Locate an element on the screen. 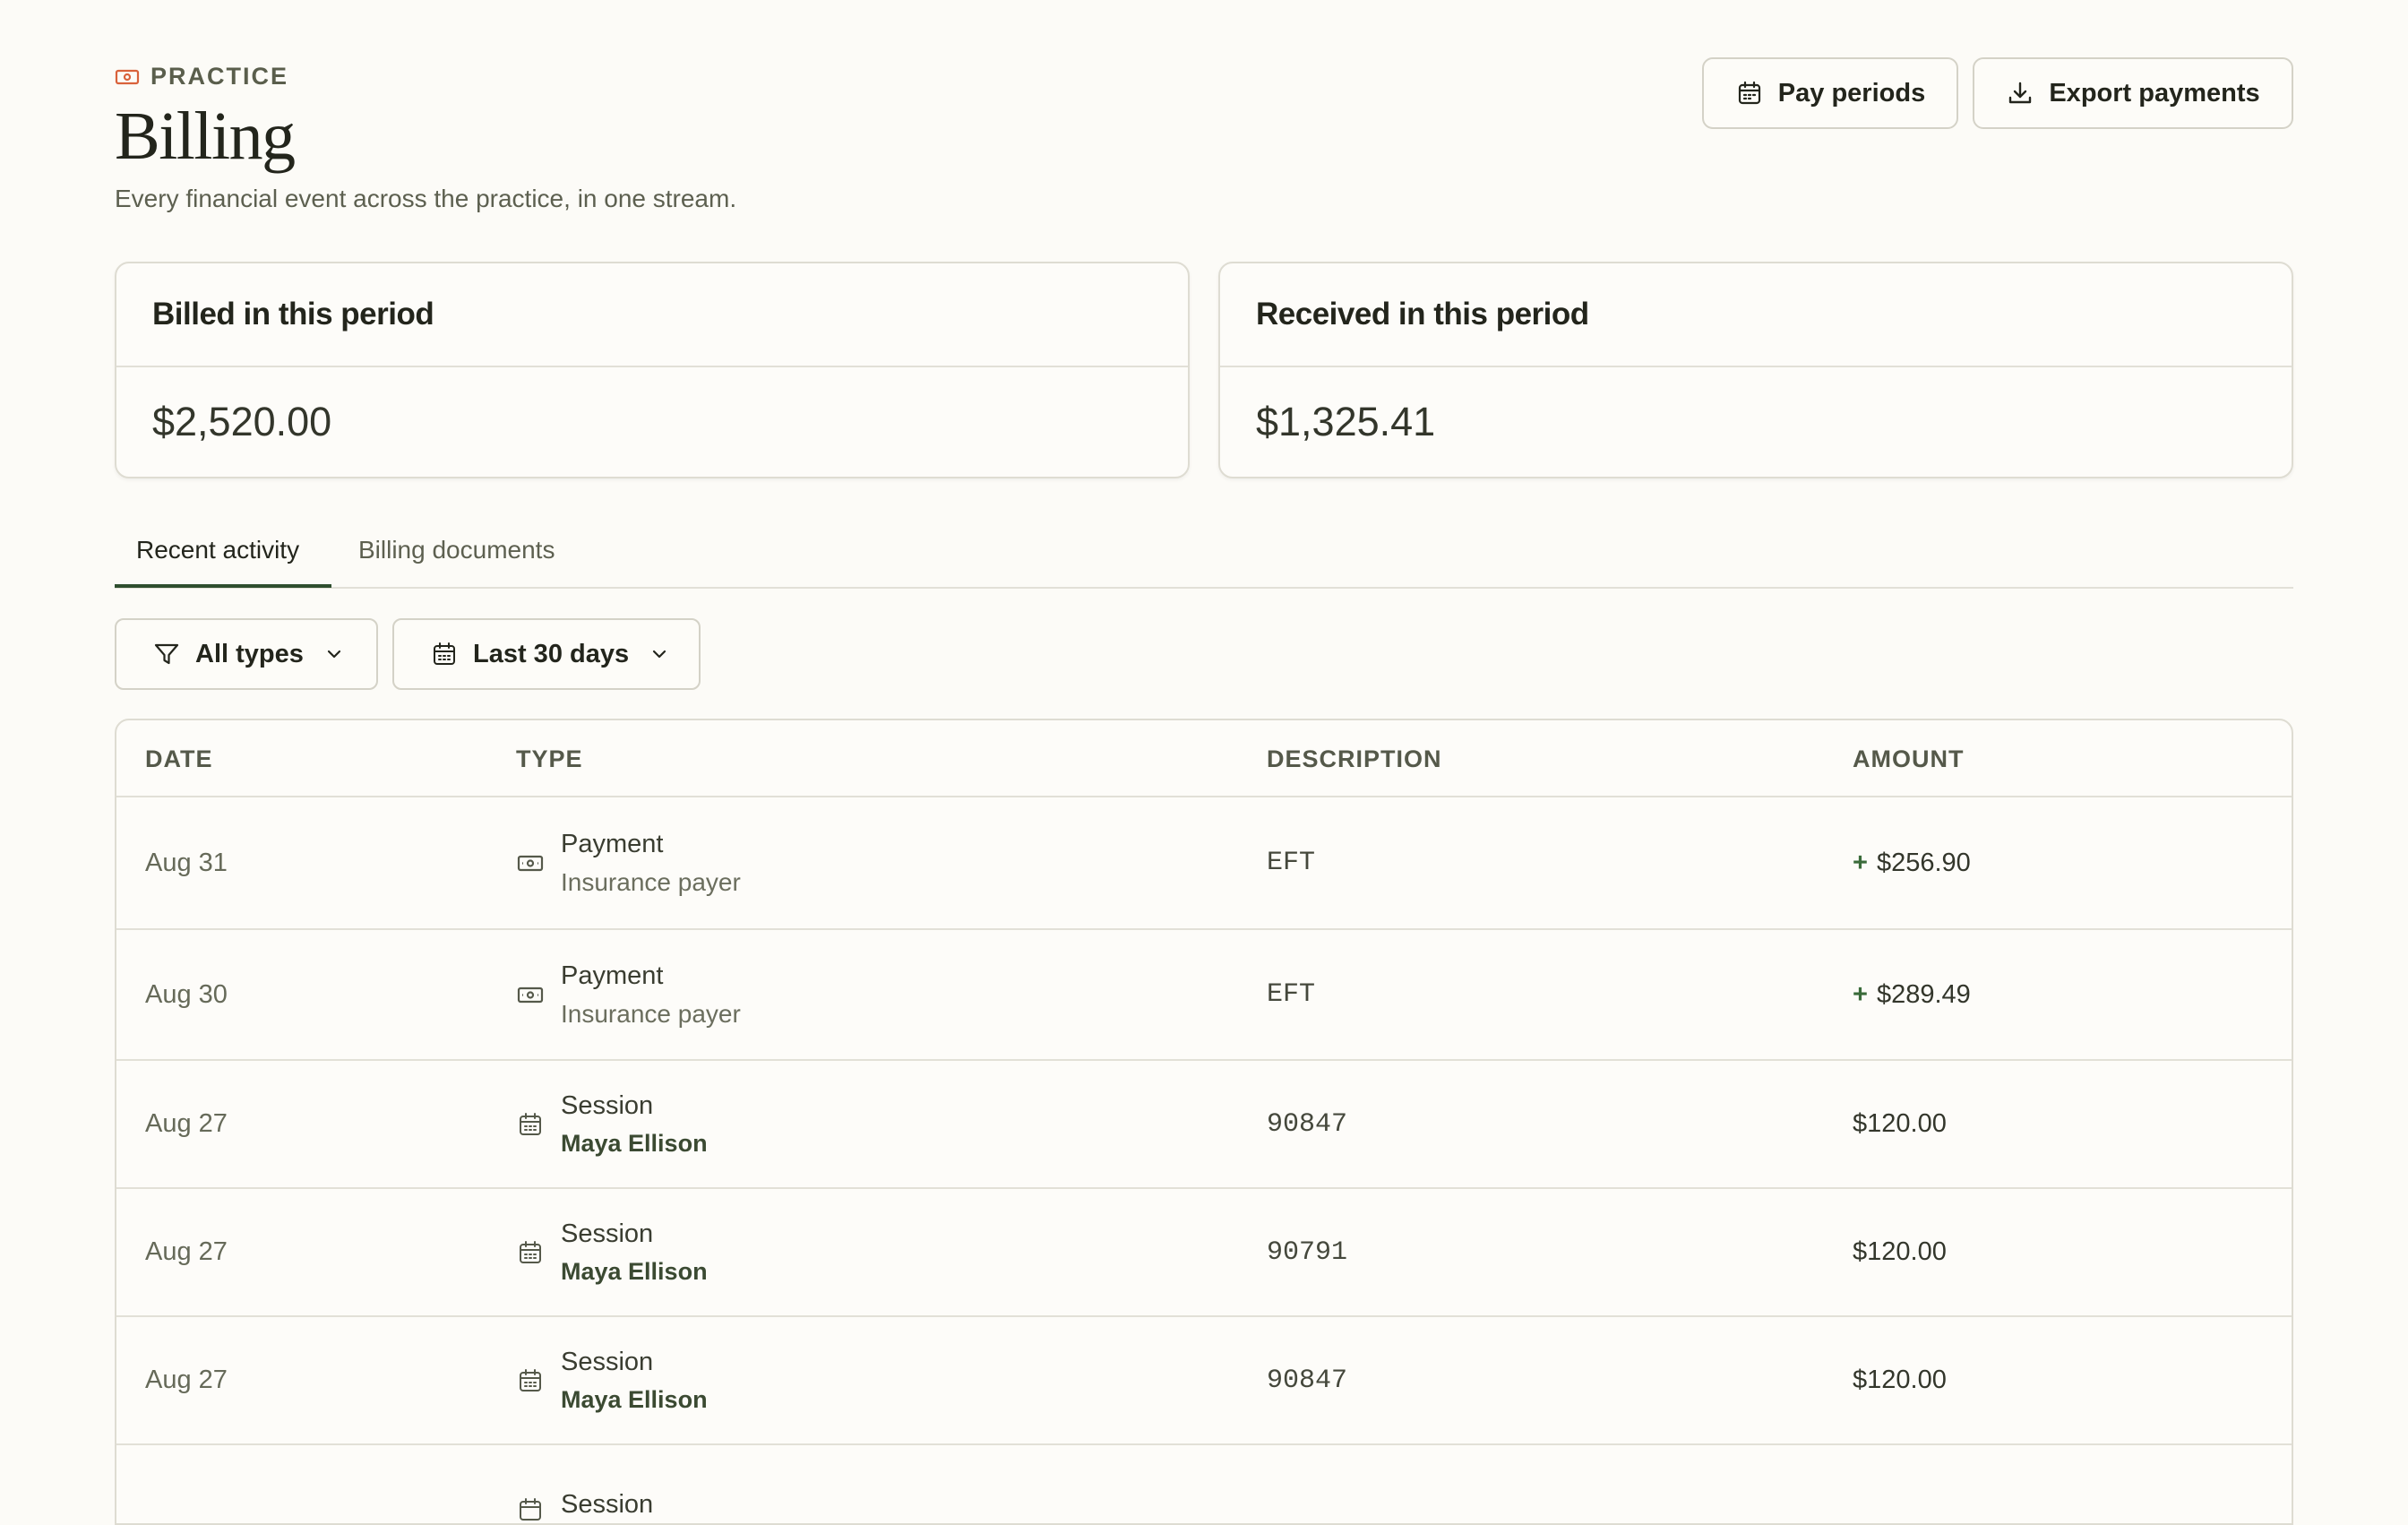 This screenshot has width=2408, height=1525. row-date: Aug 31 is located at coordinates (186, 863).